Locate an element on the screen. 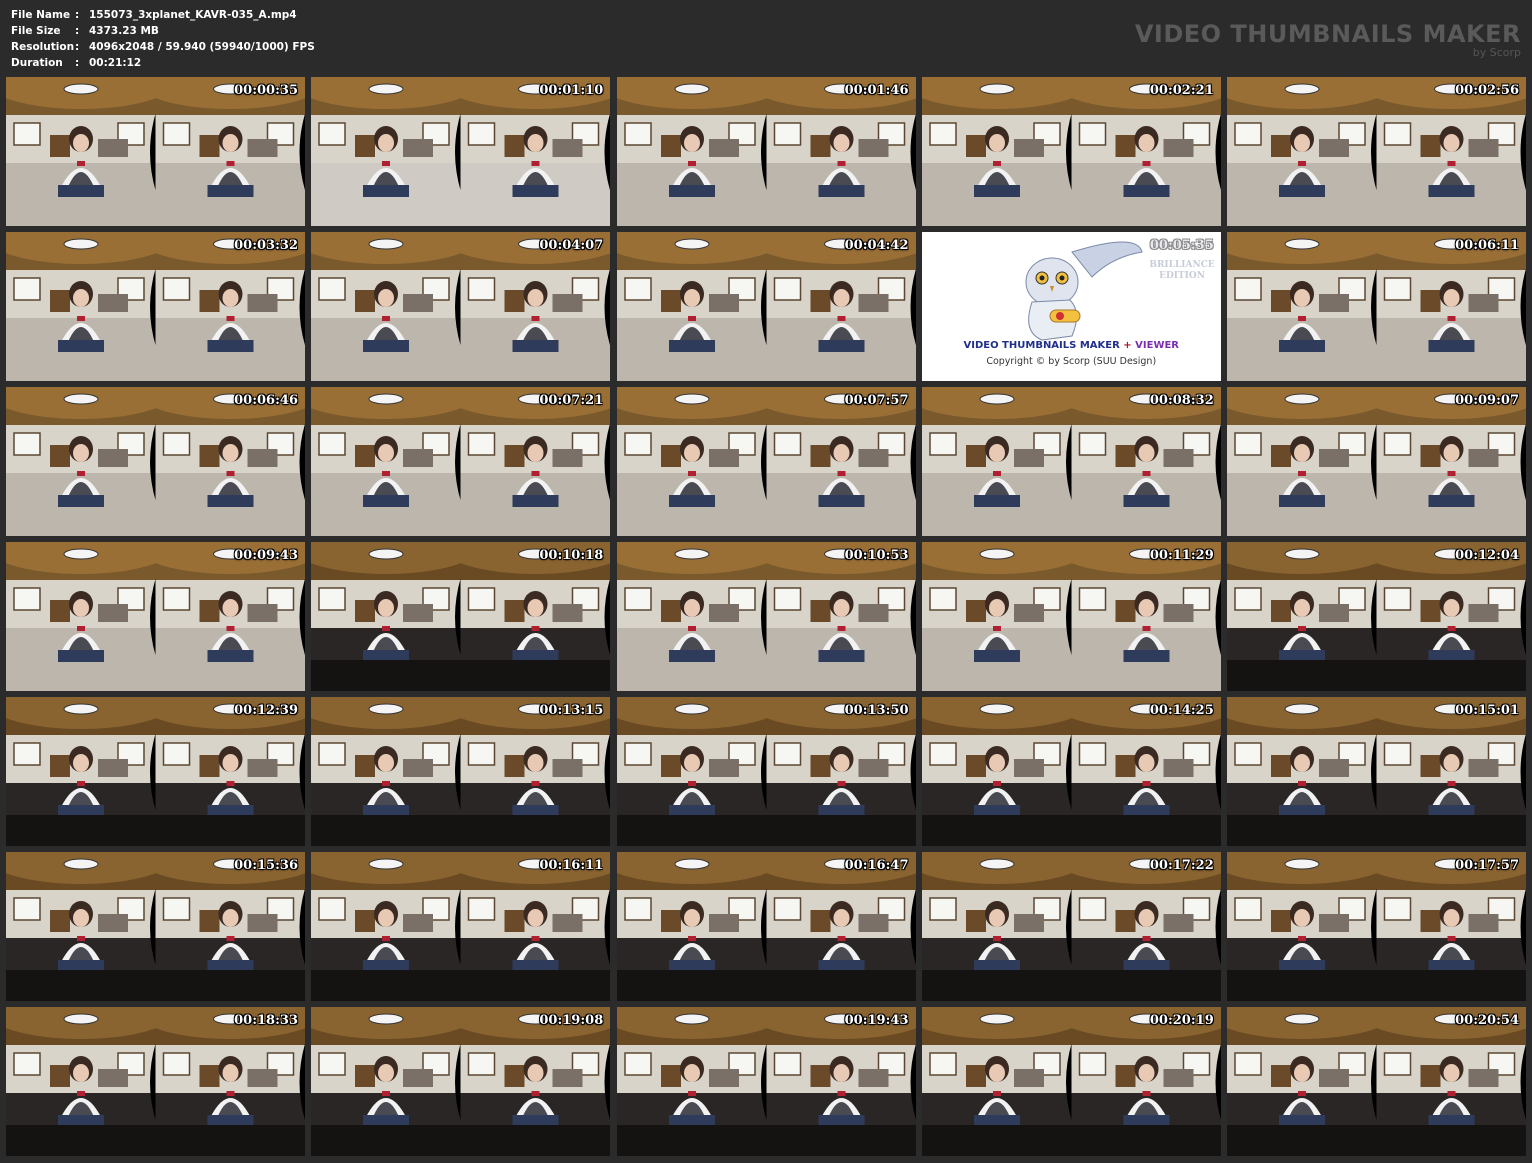 The image size is (1532, 1163). timestamp-label: 00:11:29 is located at coordinates (1181, 555).